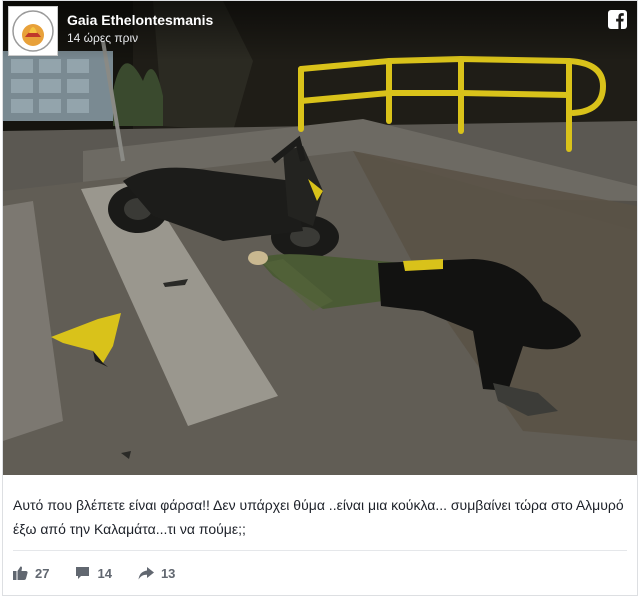 Image resolution: width=640 pixels, height=598 pixels. I want to click on share-stat: 13, so click(156, 573).